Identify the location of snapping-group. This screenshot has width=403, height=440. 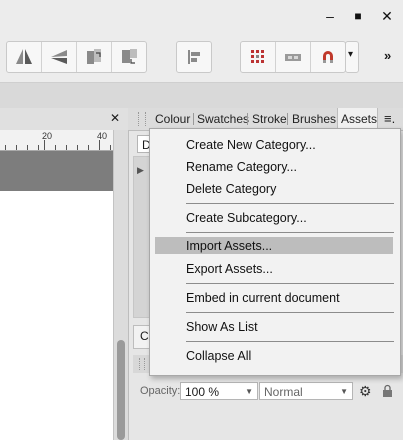
(293, 57).